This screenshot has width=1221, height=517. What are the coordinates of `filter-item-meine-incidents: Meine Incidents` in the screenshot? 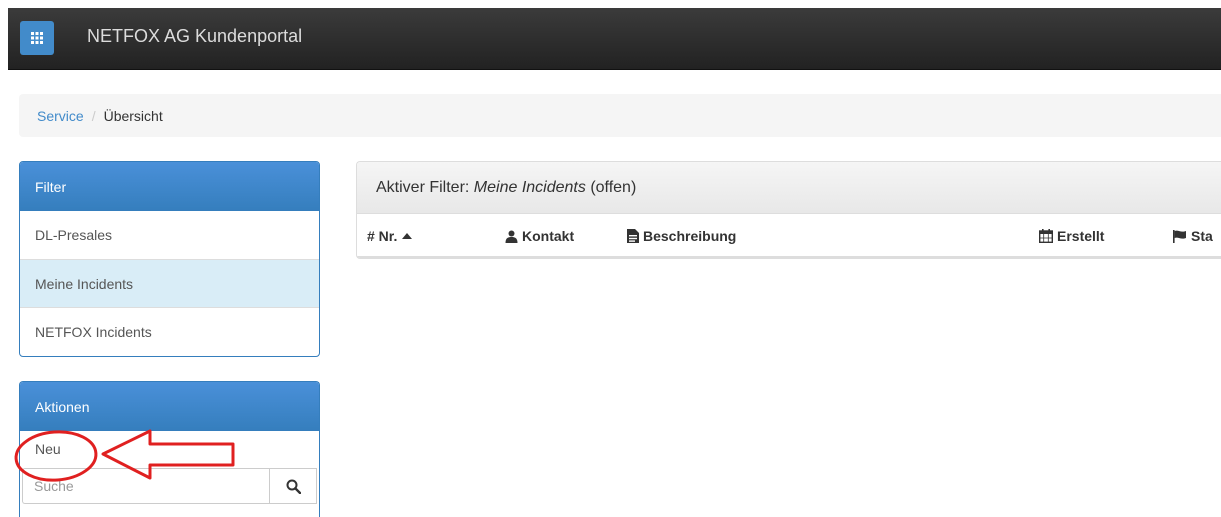 It's located at (169, 283).